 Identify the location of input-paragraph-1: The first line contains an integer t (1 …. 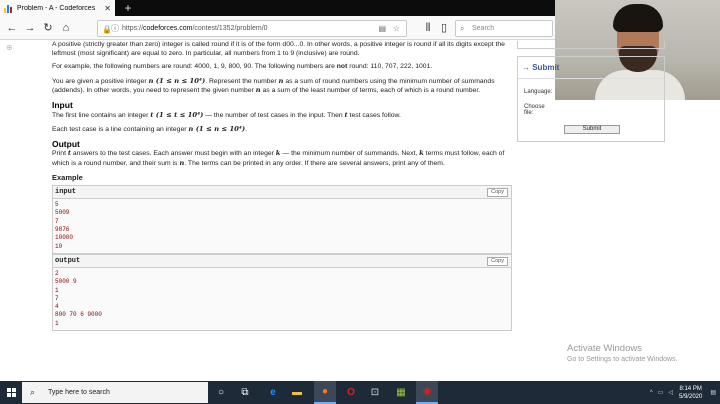
(282, 116).